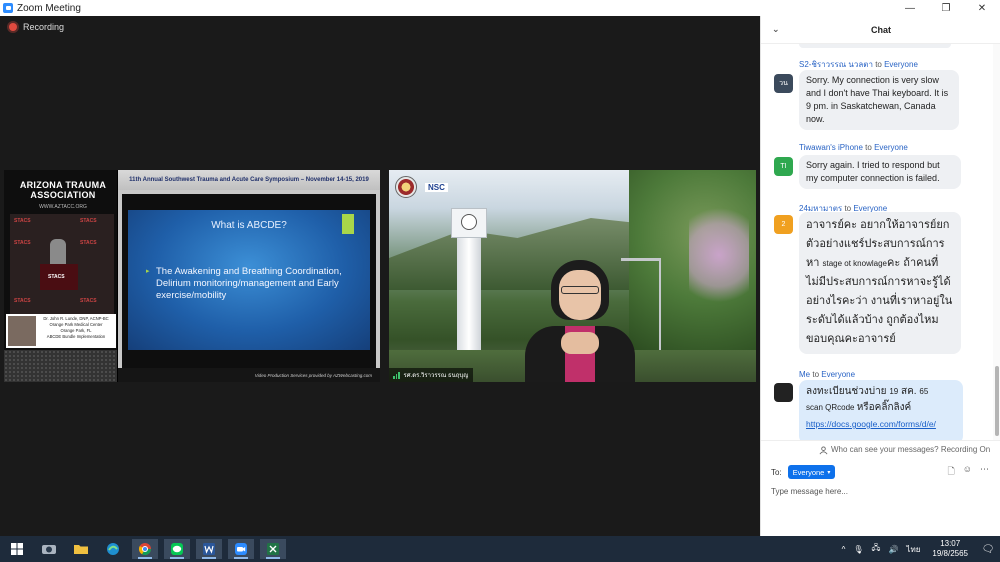  Describe the element at coordinates (719, 255) in the screenshot. I see `background-blossoms` at that location.